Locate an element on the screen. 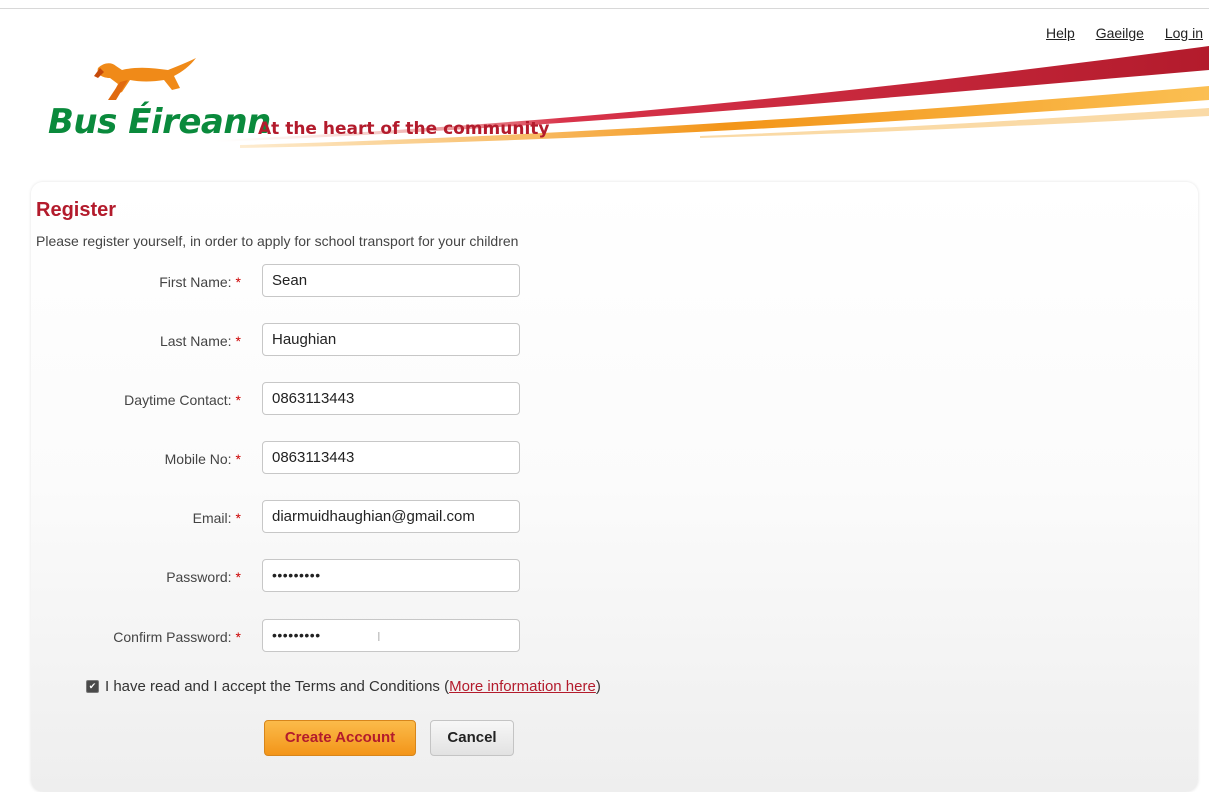  mobile-no-row: Mobile No: * 0863113443 is located at coordinates (331, 459).